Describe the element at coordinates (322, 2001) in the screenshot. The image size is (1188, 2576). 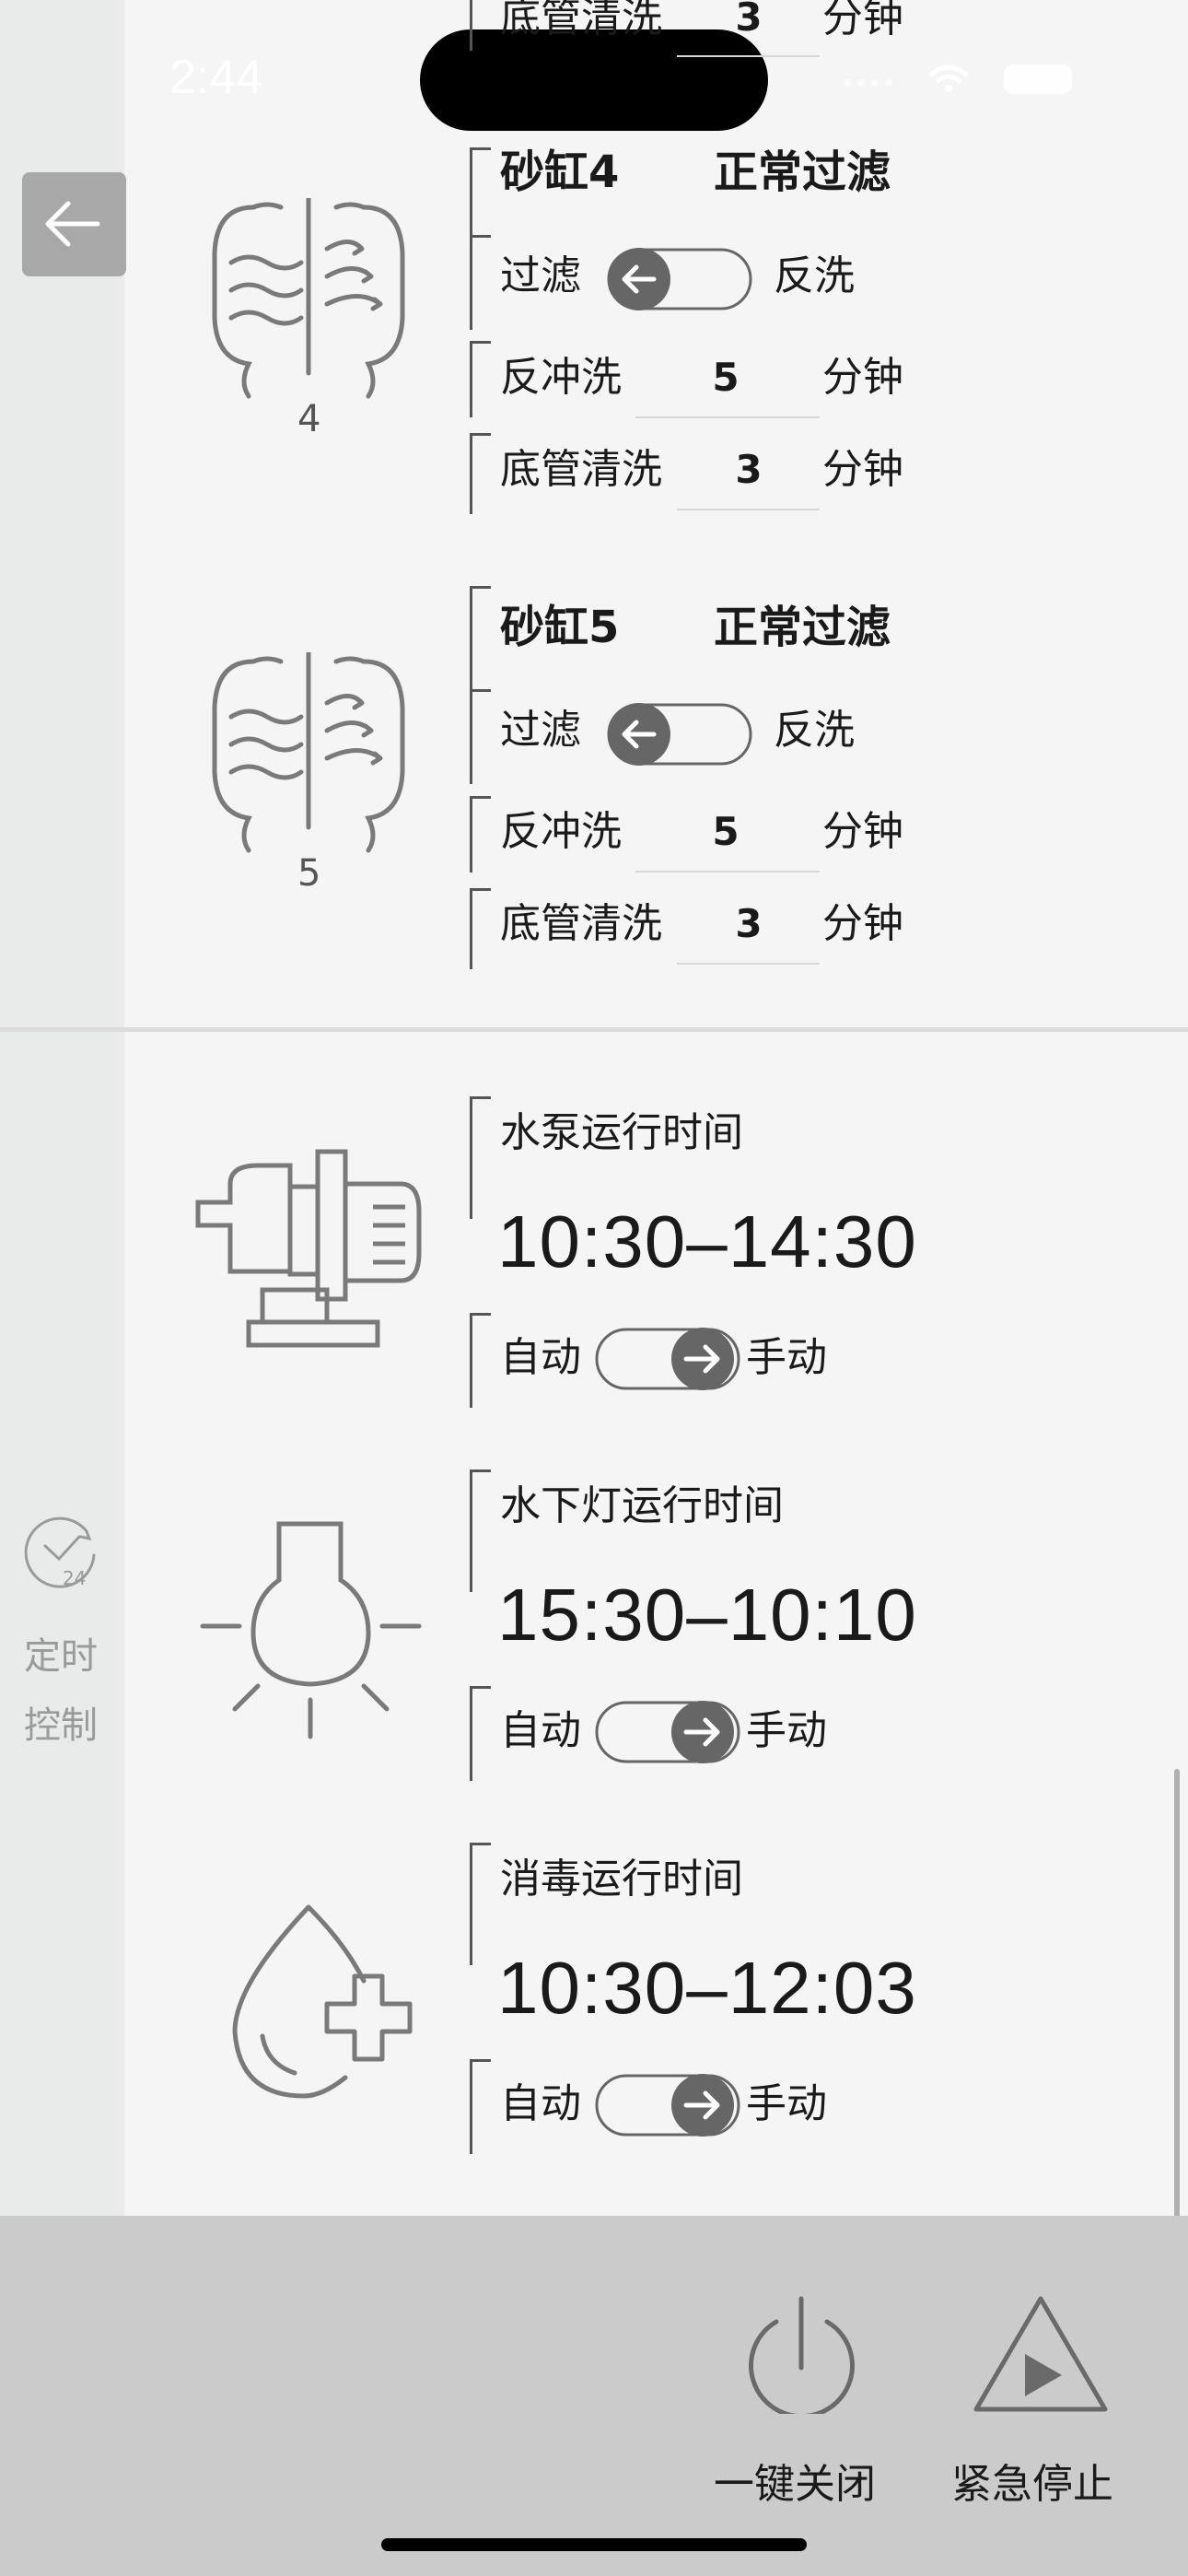
I see `disinfect-drop-icon` at that location.